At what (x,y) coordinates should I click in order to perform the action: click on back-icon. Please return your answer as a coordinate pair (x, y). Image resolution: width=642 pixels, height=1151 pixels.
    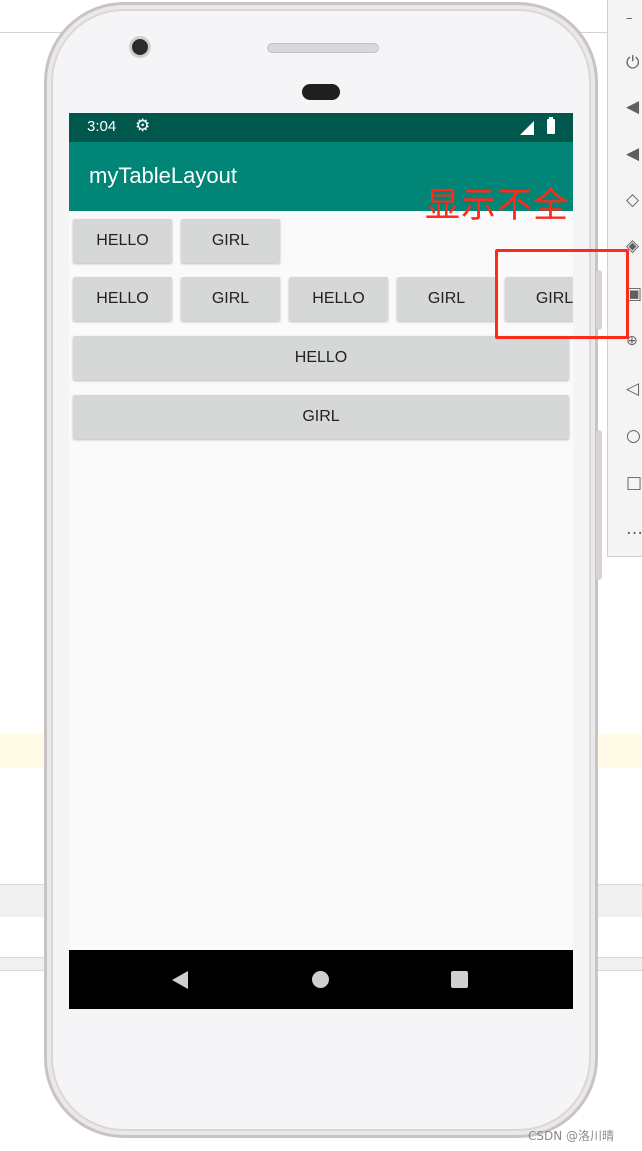
    Looking at the image, I should click on (180, 980).